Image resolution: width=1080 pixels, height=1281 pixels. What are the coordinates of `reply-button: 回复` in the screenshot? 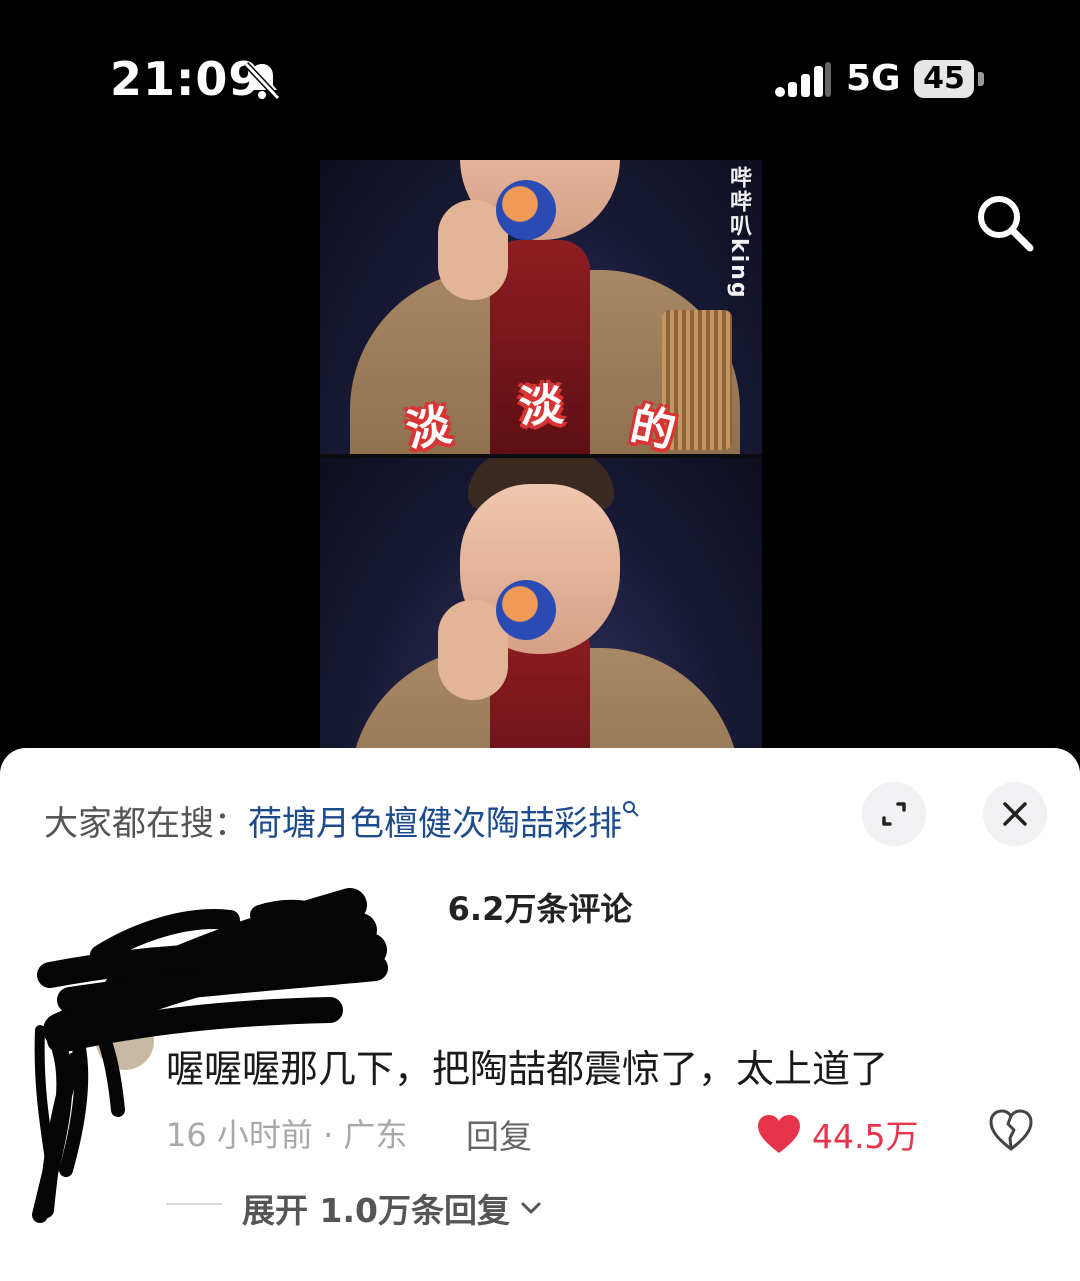 It's located at (499, 1134).